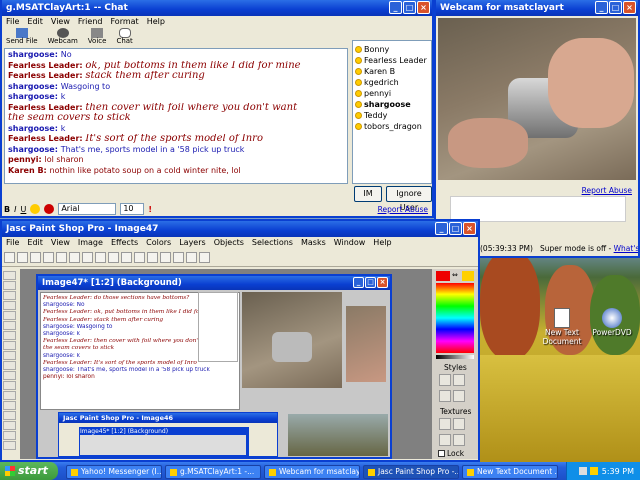  What do you see at coordinates (126, 257) in the screenshot?
I see `zoom-icon` at bounding box center [126, 257].